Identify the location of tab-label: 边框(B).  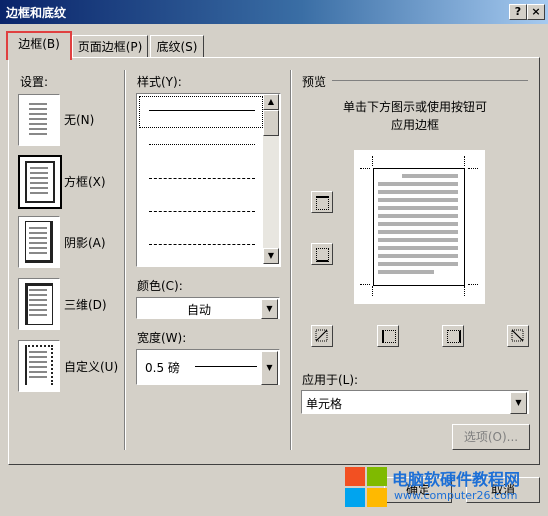
(39, 44).